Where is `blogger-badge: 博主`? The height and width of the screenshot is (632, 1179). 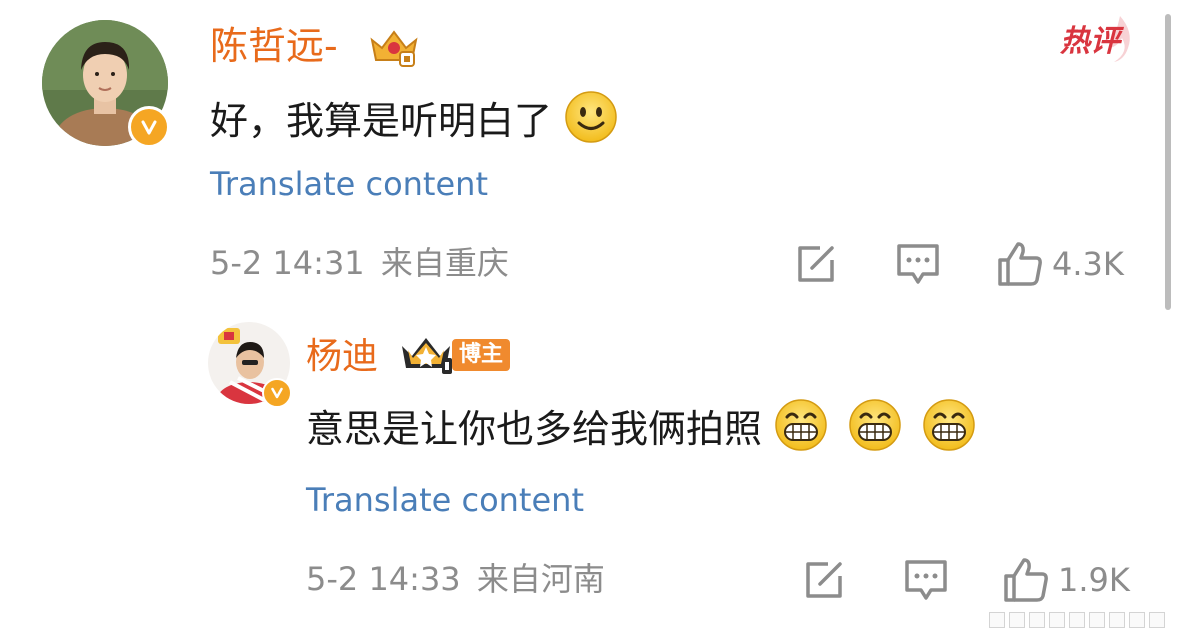 blogger-badge: 博主 is located at coordinates (481, 355).